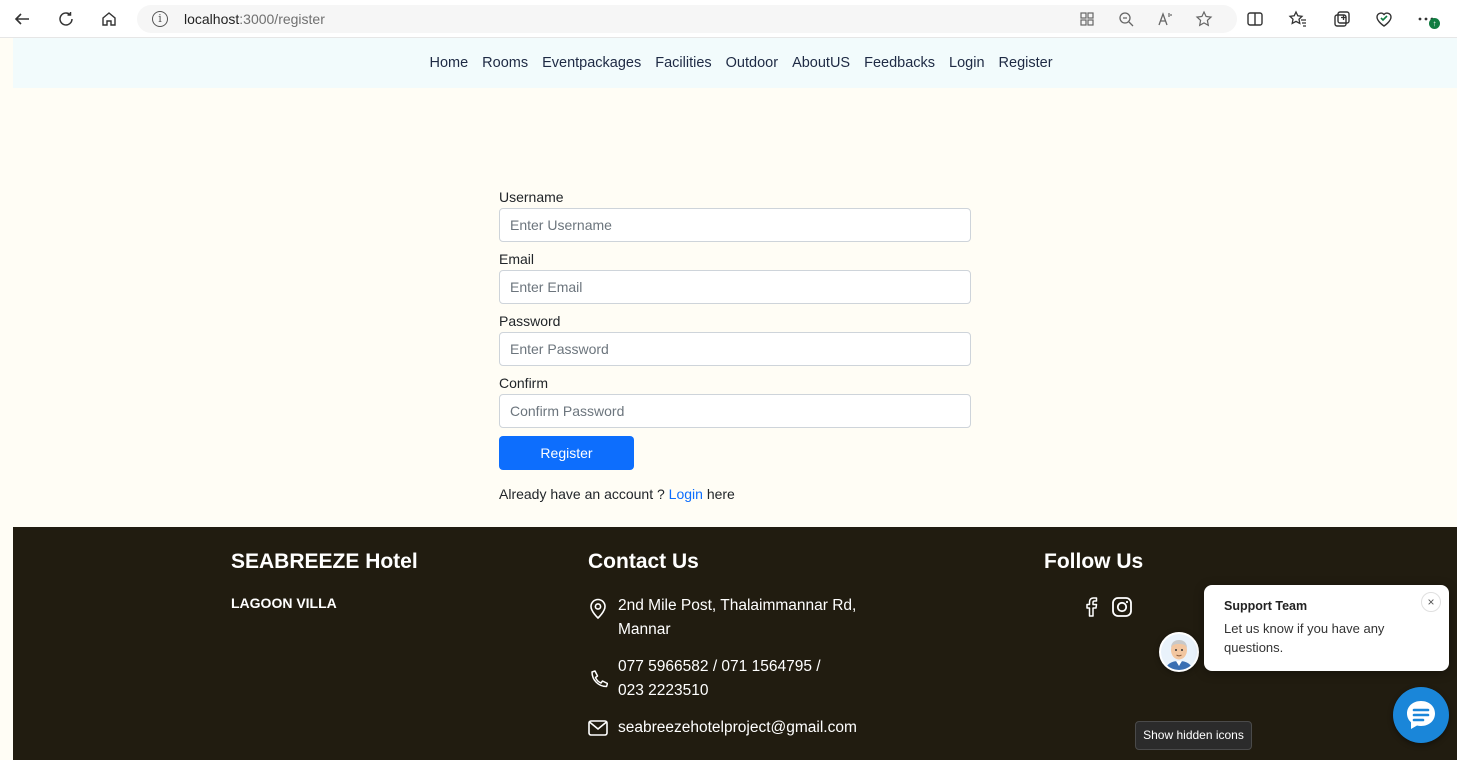  What do you see at coordinates (505, 63) in the screenshot?
I see `nav-link-rooms: Rooms` at bounding box center [505, 63].